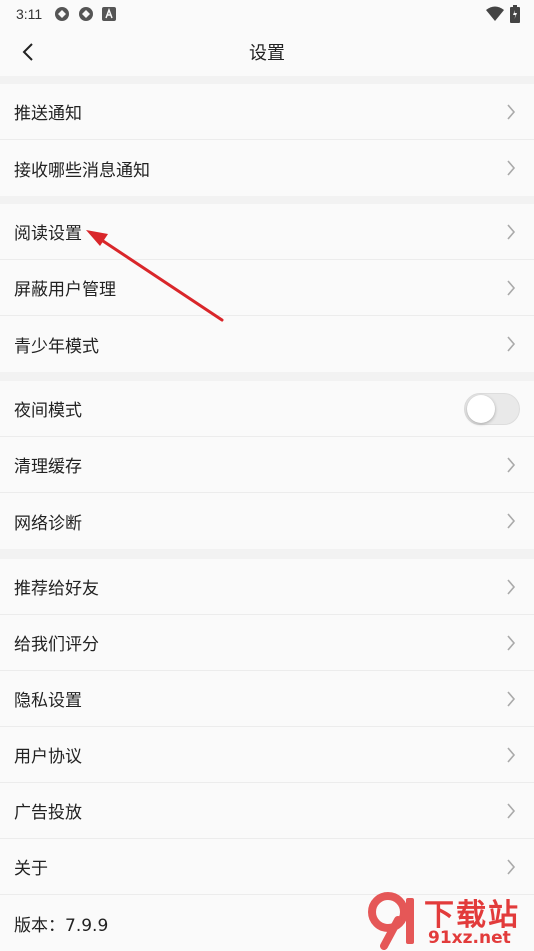 This screenshot has height=951, width=534. Describe the element at coordinates (267, 587) in the screenshot. I see `settings-item-recommend: 推荐给好友` at that location.